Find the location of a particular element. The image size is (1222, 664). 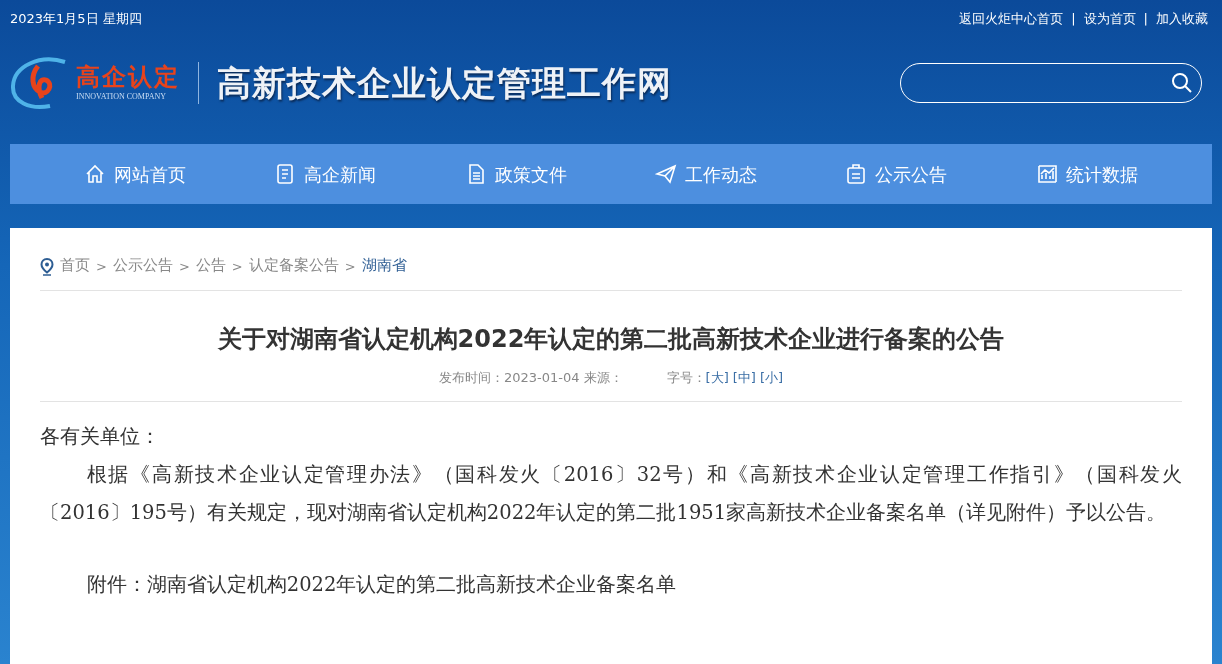

paper-plane-icon is located at coordinates (666, 174).